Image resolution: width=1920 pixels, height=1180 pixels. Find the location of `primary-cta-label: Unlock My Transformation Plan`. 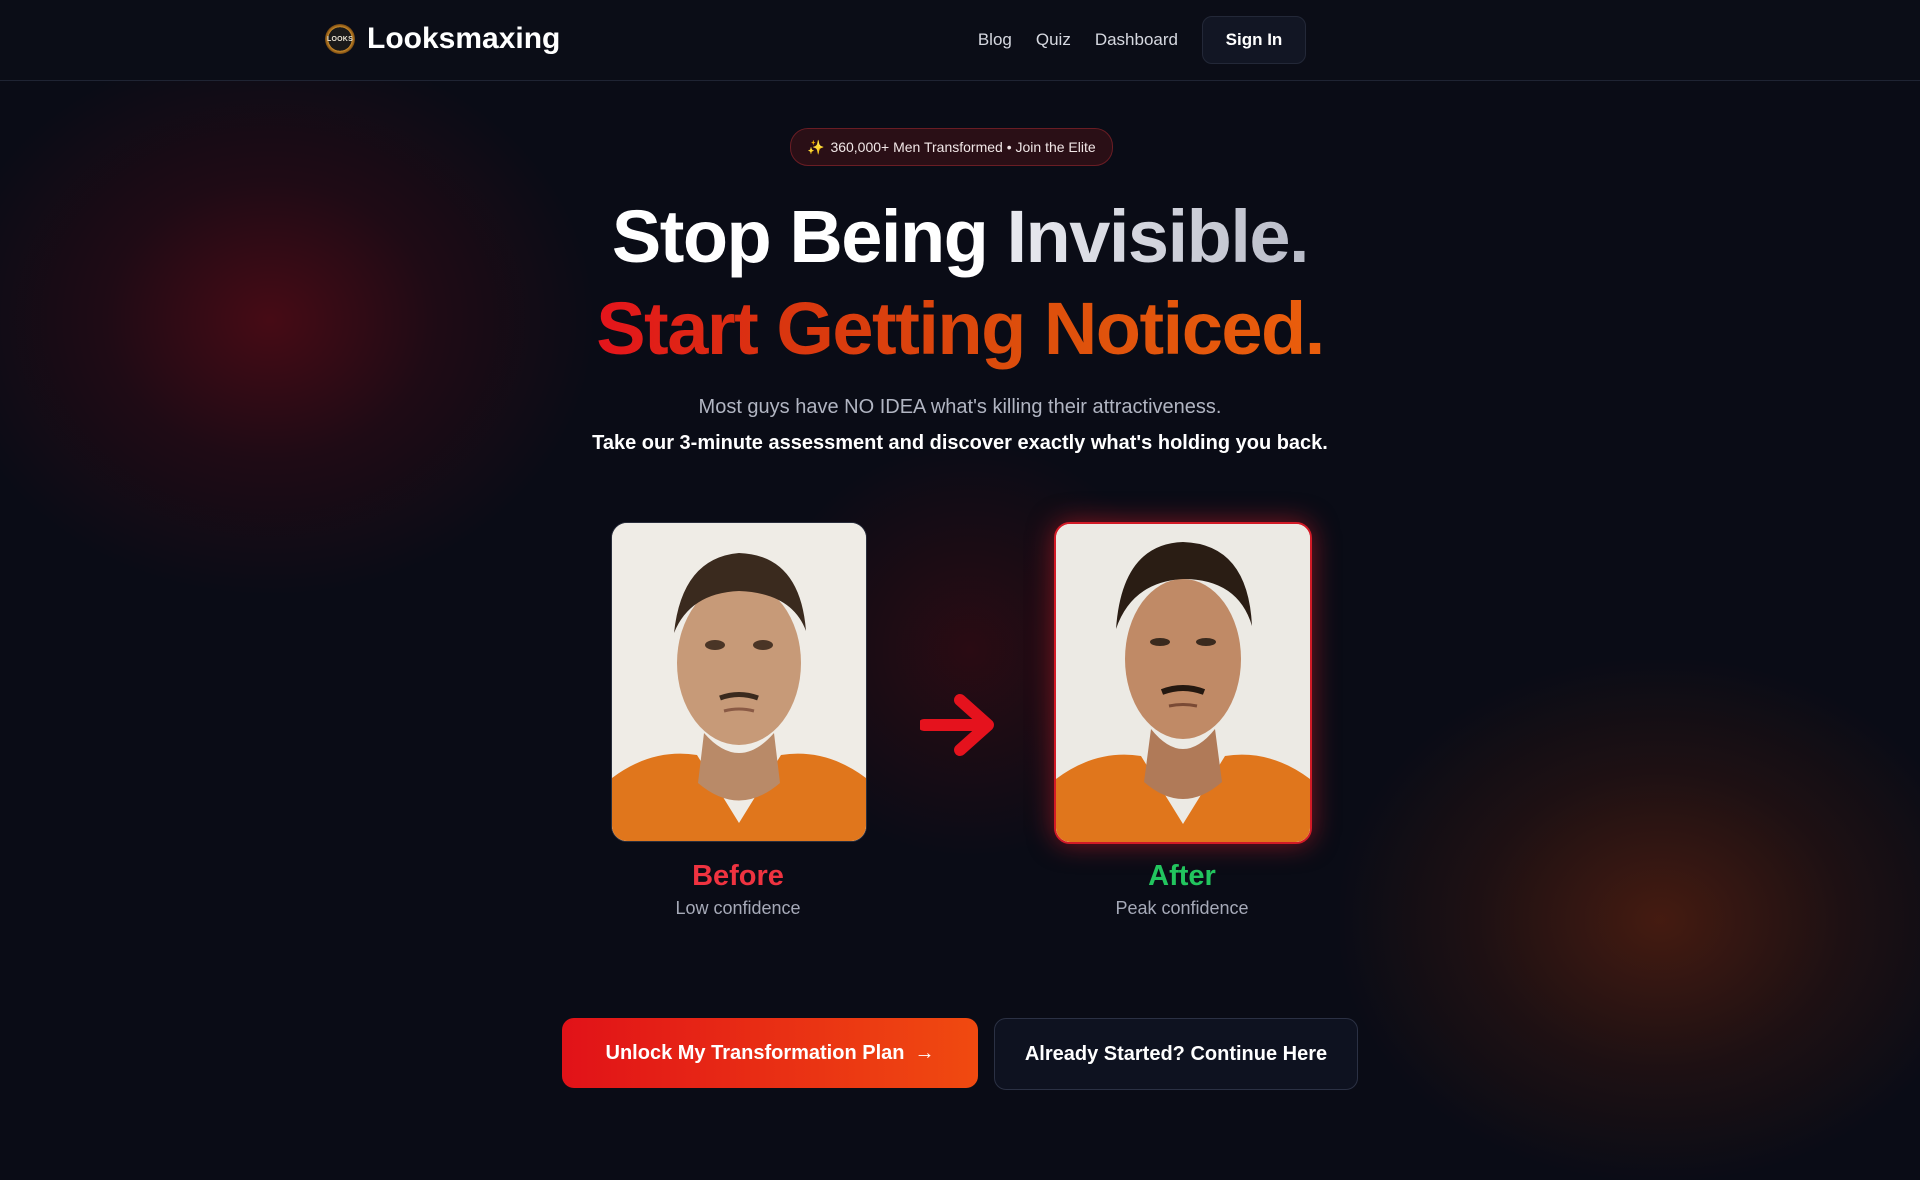

primary-cta-label: Unlock My Transformation Plan is located at coordinates (755, 1052).